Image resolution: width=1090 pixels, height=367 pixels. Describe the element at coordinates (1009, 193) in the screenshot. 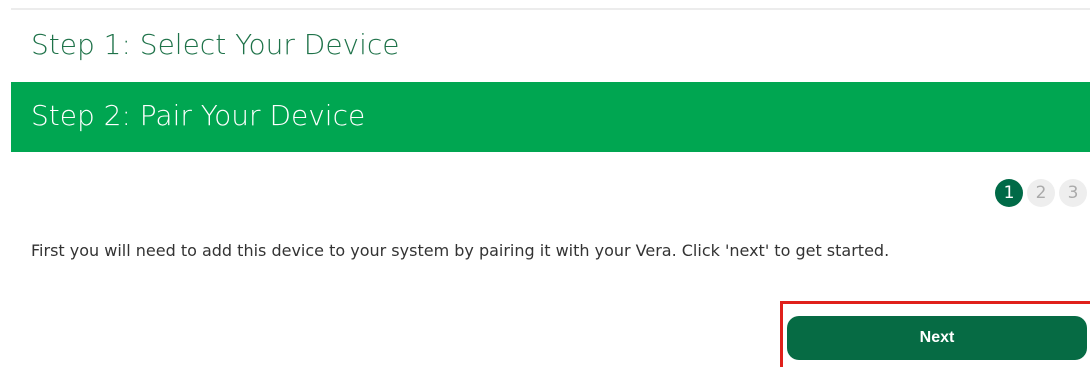

I see `progress-step-1: 1` at that location.